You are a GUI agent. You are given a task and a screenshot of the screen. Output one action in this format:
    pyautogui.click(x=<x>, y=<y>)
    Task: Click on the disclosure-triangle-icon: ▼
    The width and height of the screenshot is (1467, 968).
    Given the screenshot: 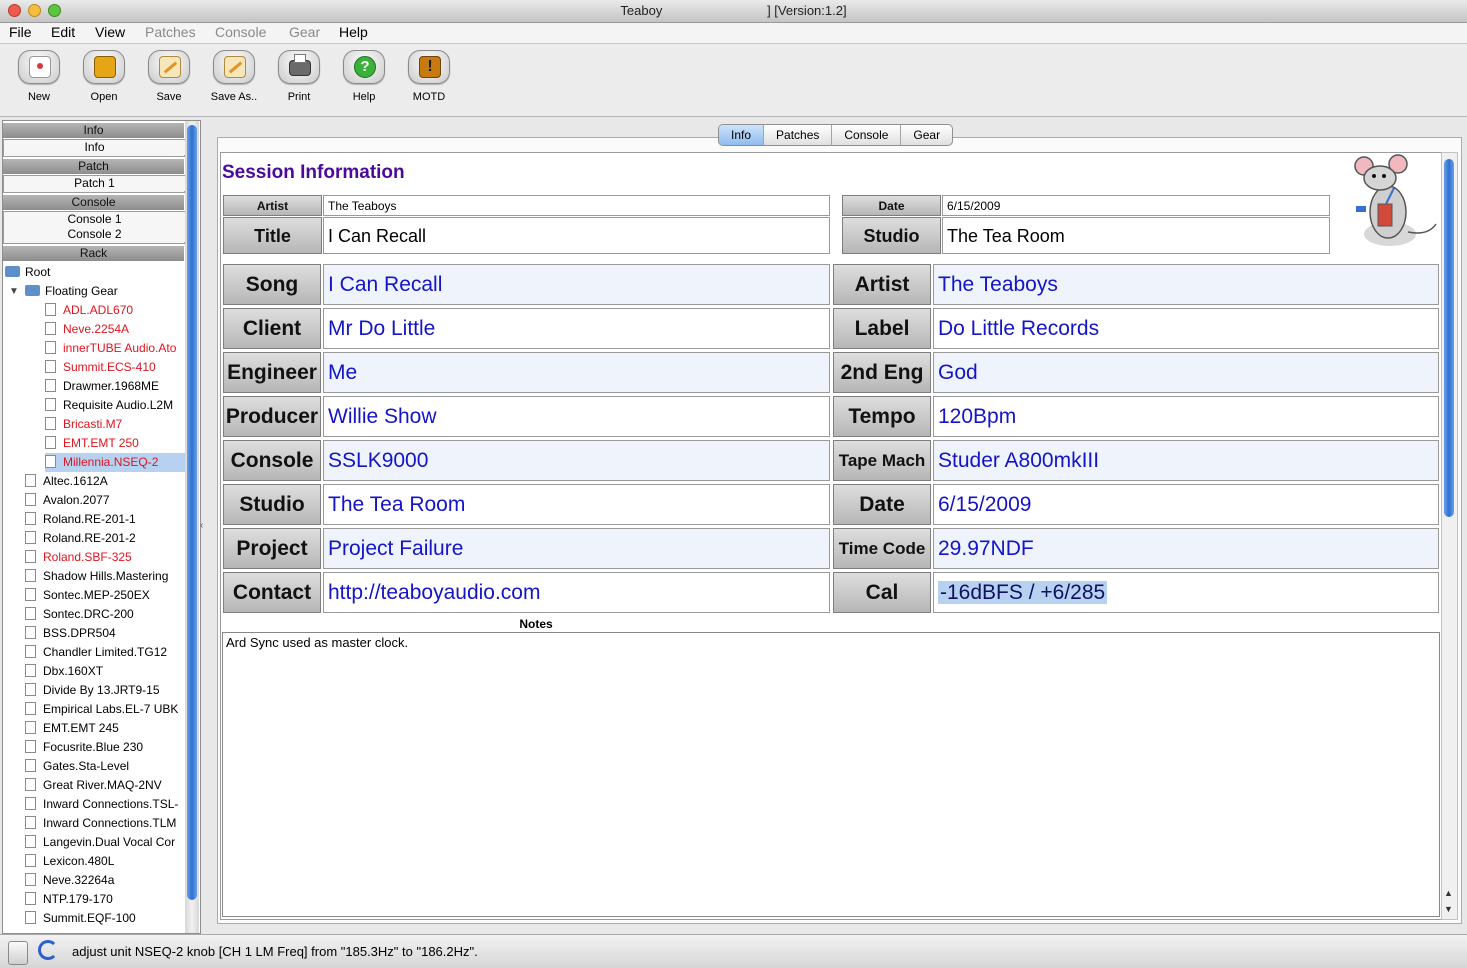 What is the action you would take?
    pyautogui.click(x=14, y=291)
    